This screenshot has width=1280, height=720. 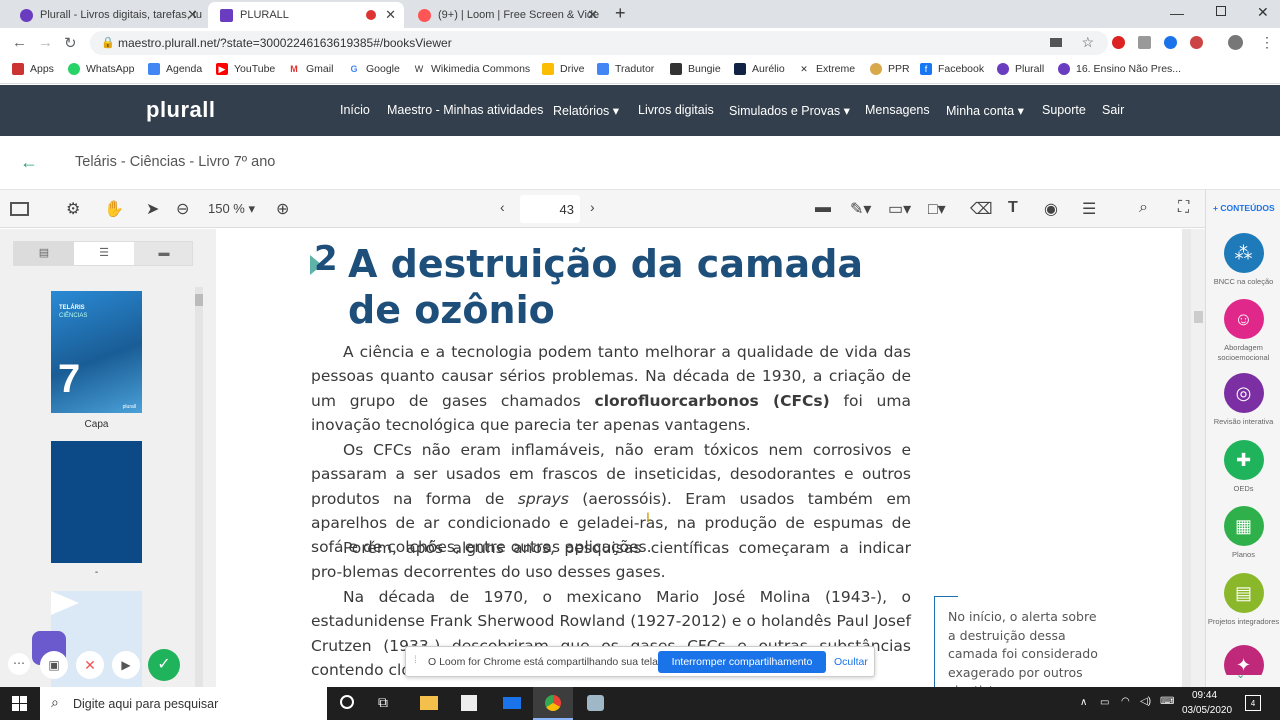 What do you see at coordinates (676, 110) in the screenshot?
I see `nav-livros-digitais: Livros digitais` at bounding box center [676, 110].